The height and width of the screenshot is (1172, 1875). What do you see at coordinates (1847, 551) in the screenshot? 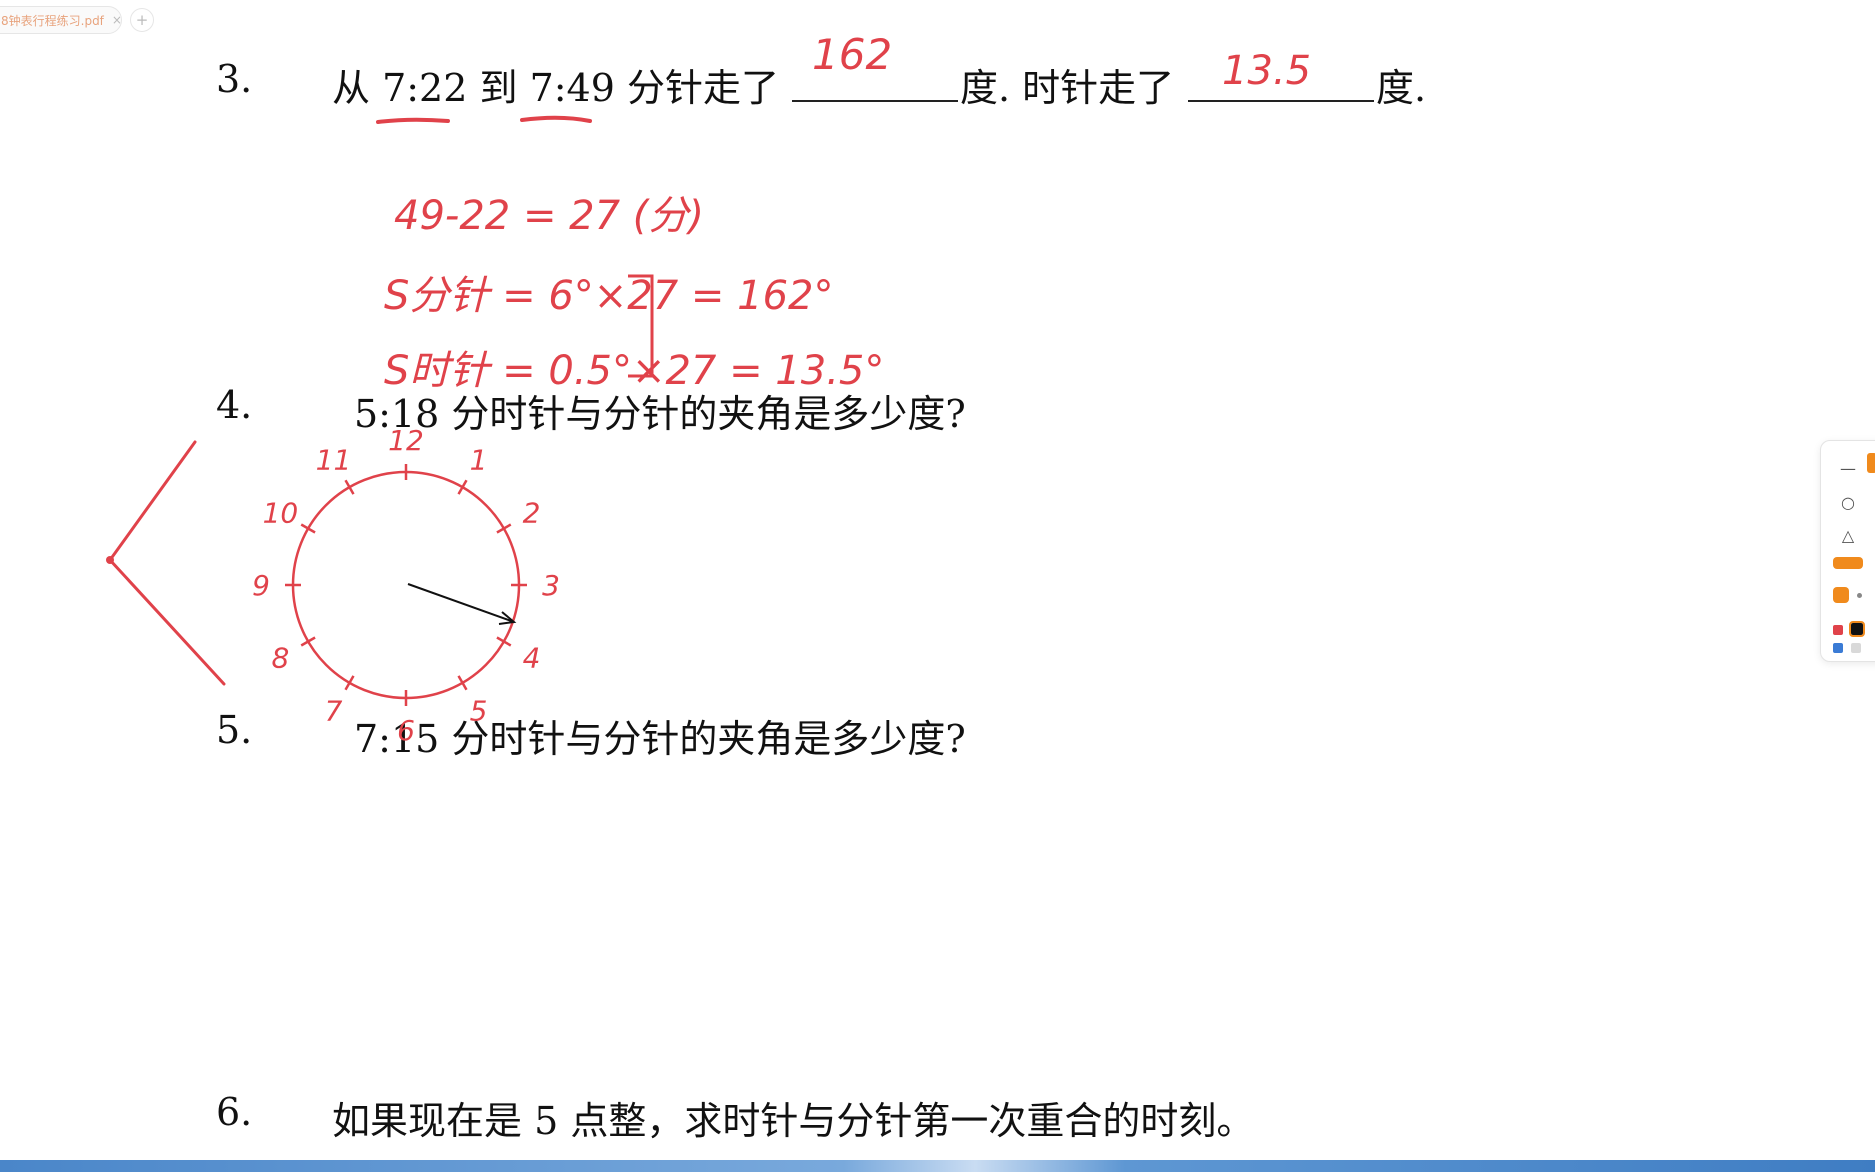
I see `drawing-toolbar: — ○ △` at bounding box center [1847, 551].